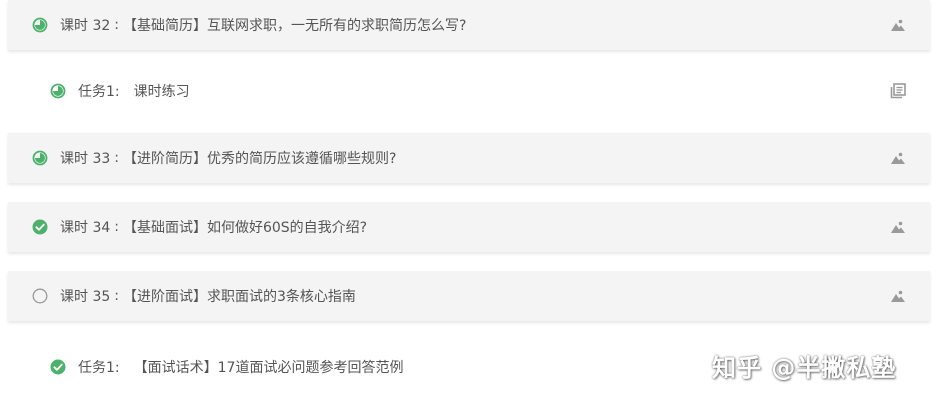 The height and width of the screenshot is (403, 938). I want to click on lesson-number: 课时 33, so click(85, 159).